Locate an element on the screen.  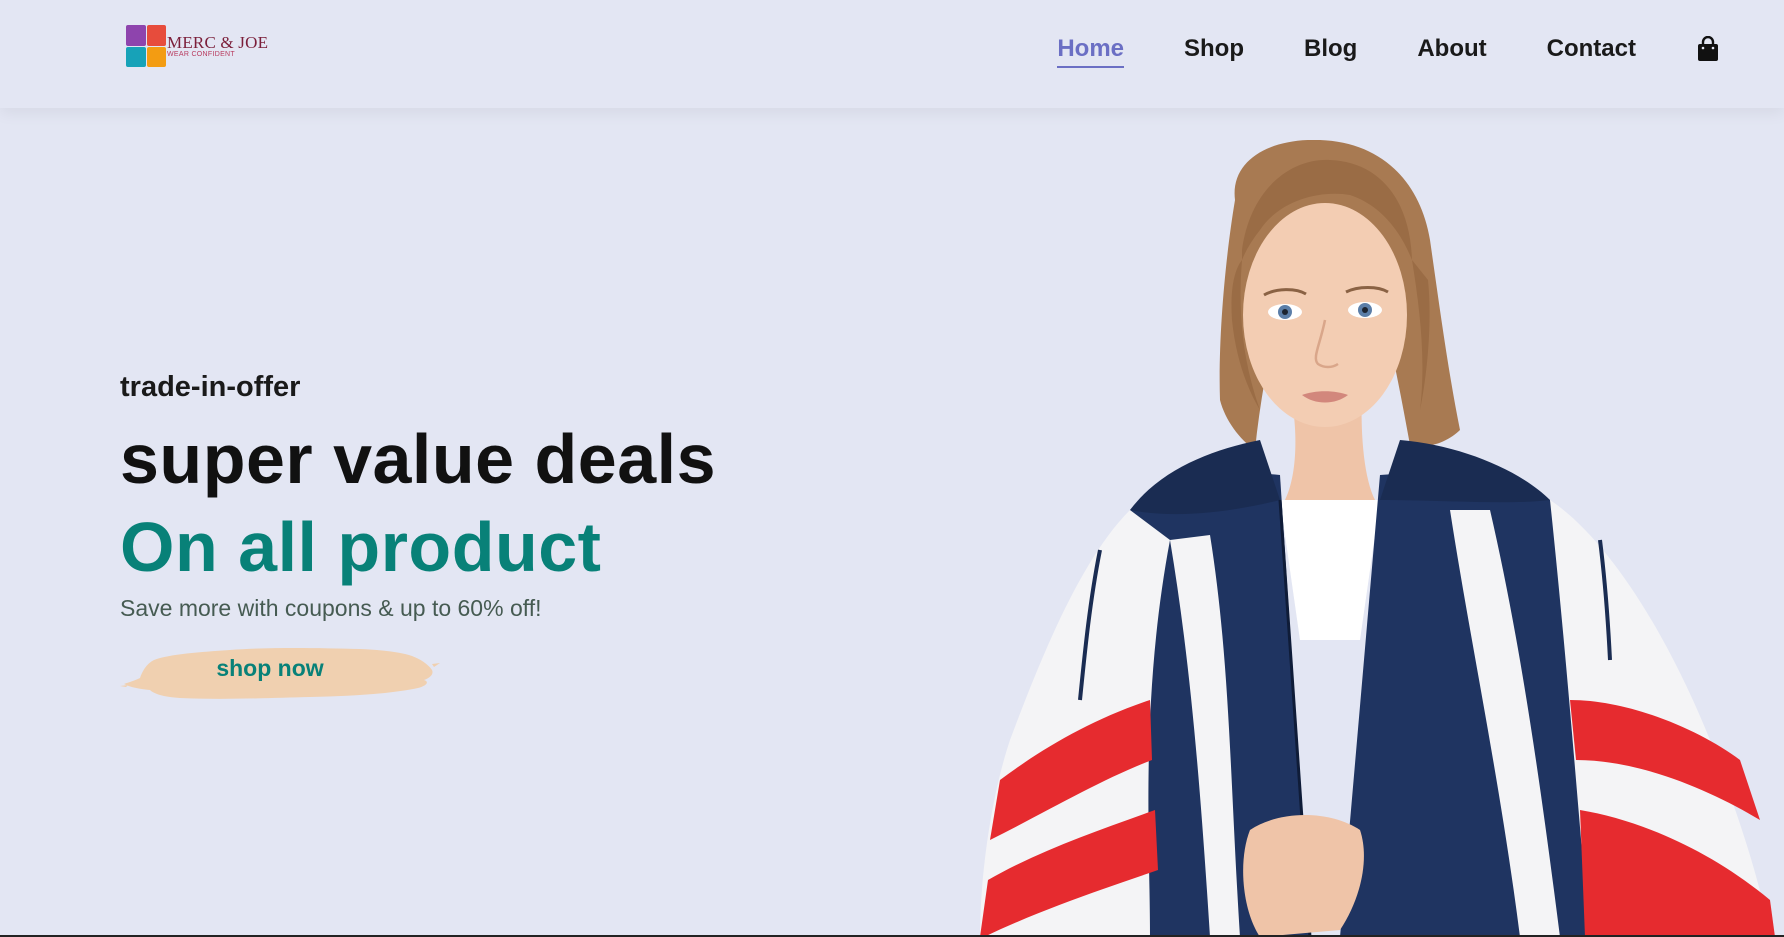
shop-now-label: shop now is located at coordinates (270, 667).